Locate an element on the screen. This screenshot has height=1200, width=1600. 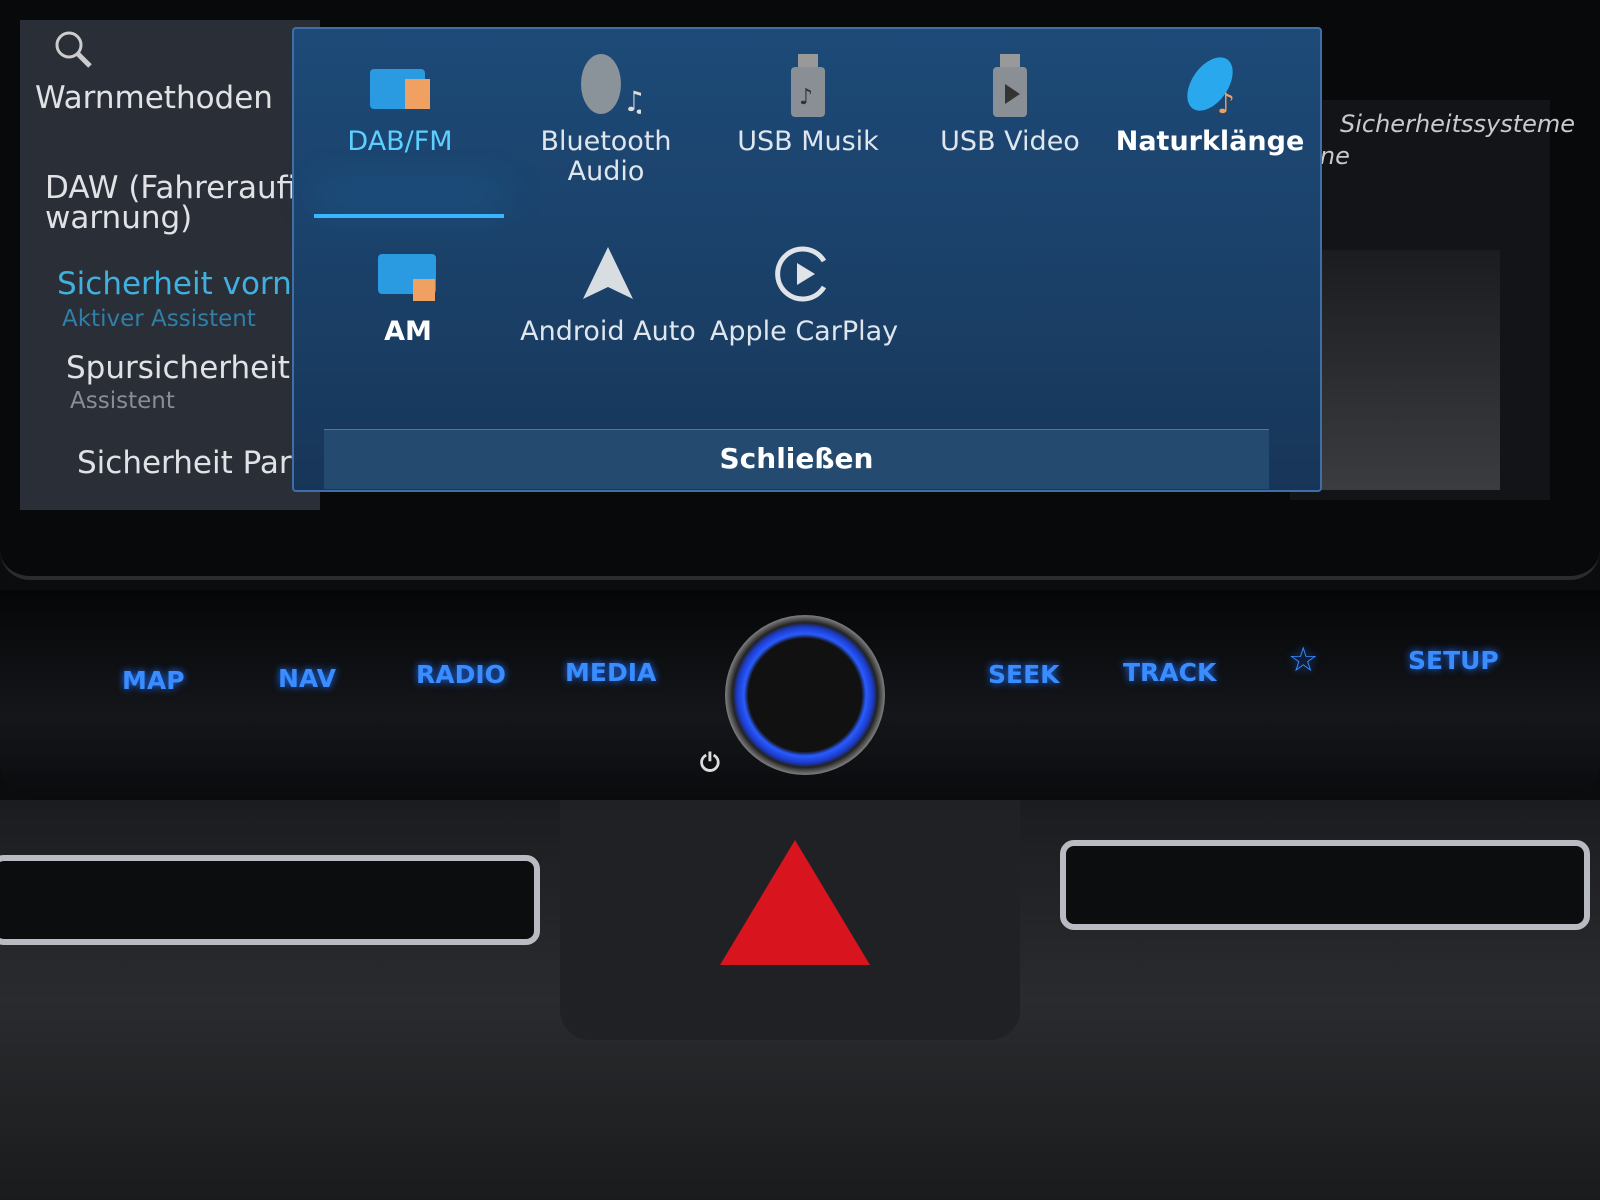
source-android-auto: Android Auto is located at coordinates (608, 293).